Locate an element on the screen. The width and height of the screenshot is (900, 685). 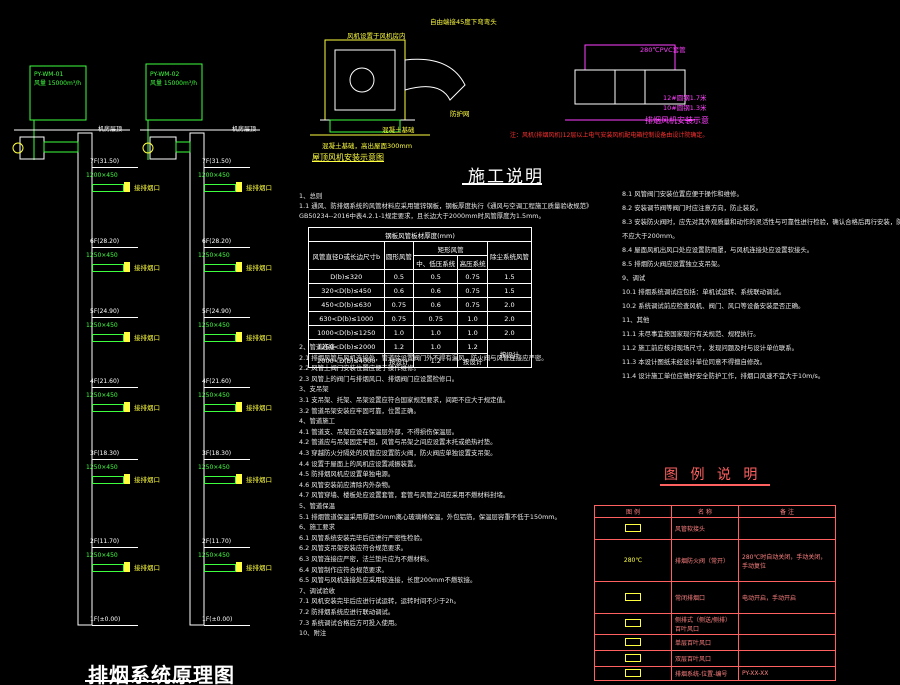
legend-symbol: 280℃ is located at coordinates (633, 560).